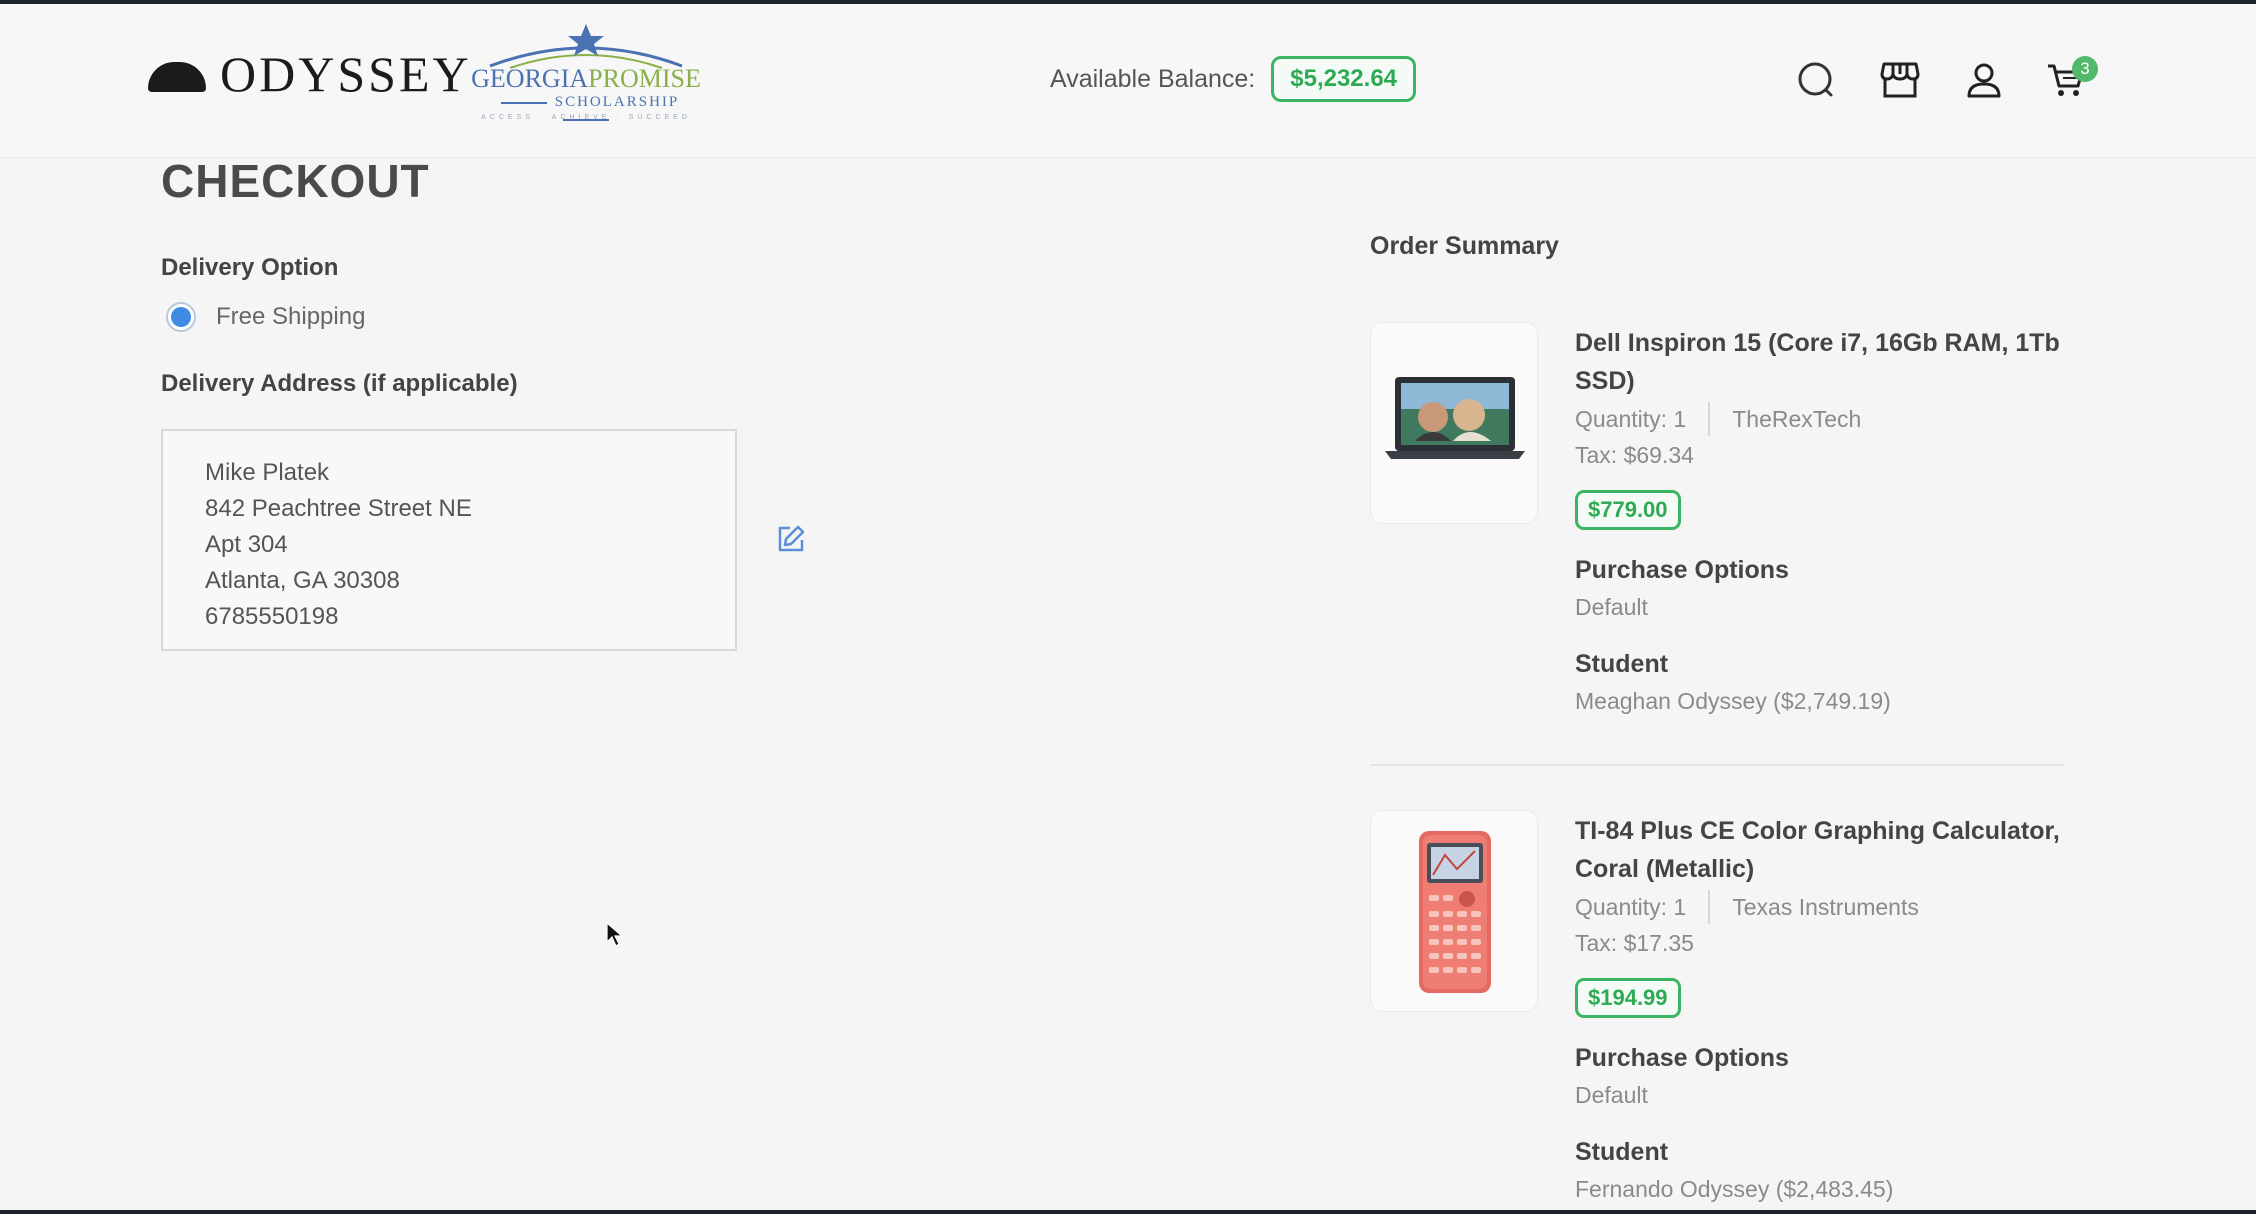 The image size is (2256, 1214). I want to click on cart-count-badge: 3, so click(2085, 69).